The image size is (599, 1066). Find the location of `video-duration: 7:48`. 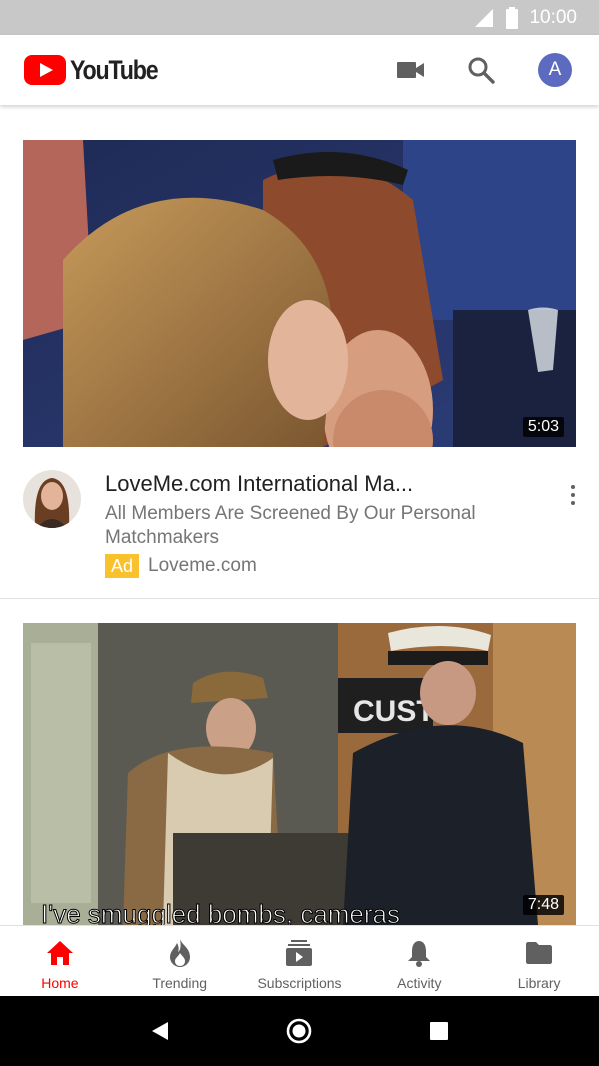

video-duration: 7:48 is located at coordinates (543, 905).